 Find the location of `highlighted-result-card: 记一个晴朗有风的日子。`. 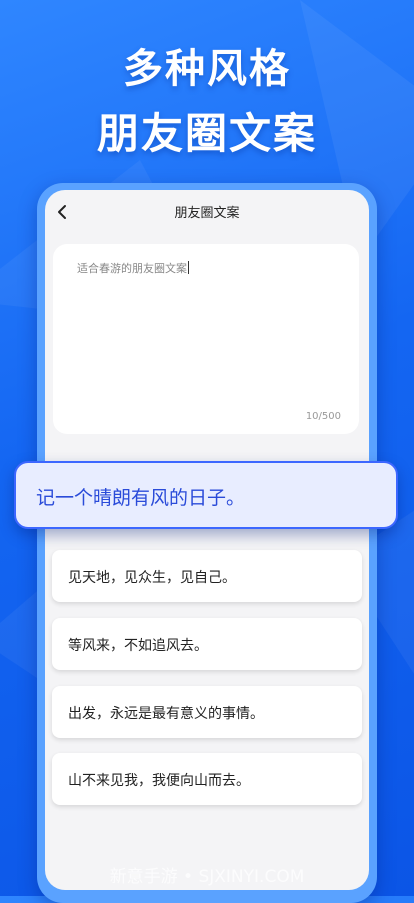

highlighted-result-card: 记一个晴朗有风的日子。 is located at coordinates (206, 495).